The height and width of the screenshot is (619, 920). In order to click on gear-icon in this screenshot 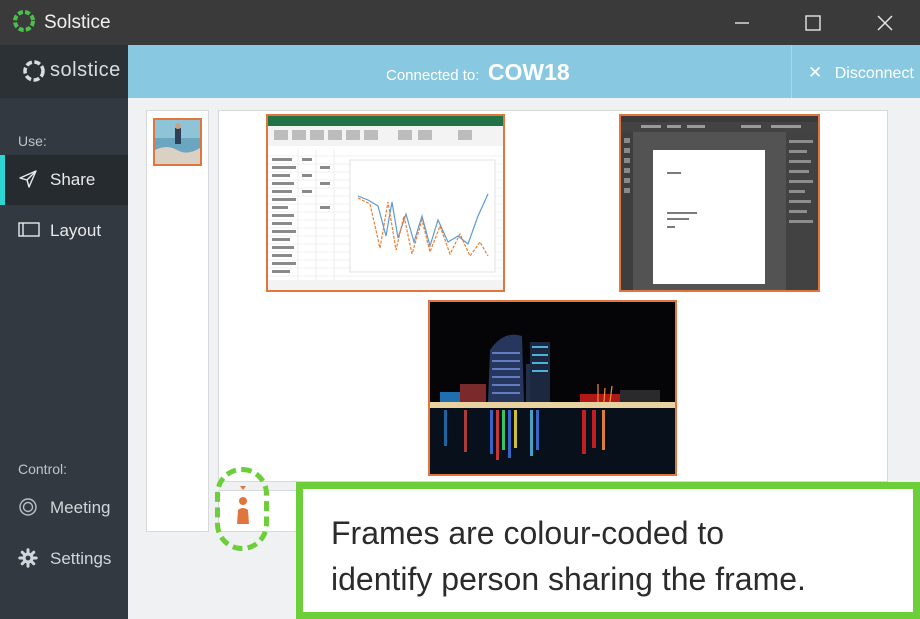, I will do `click(28, 558)`.